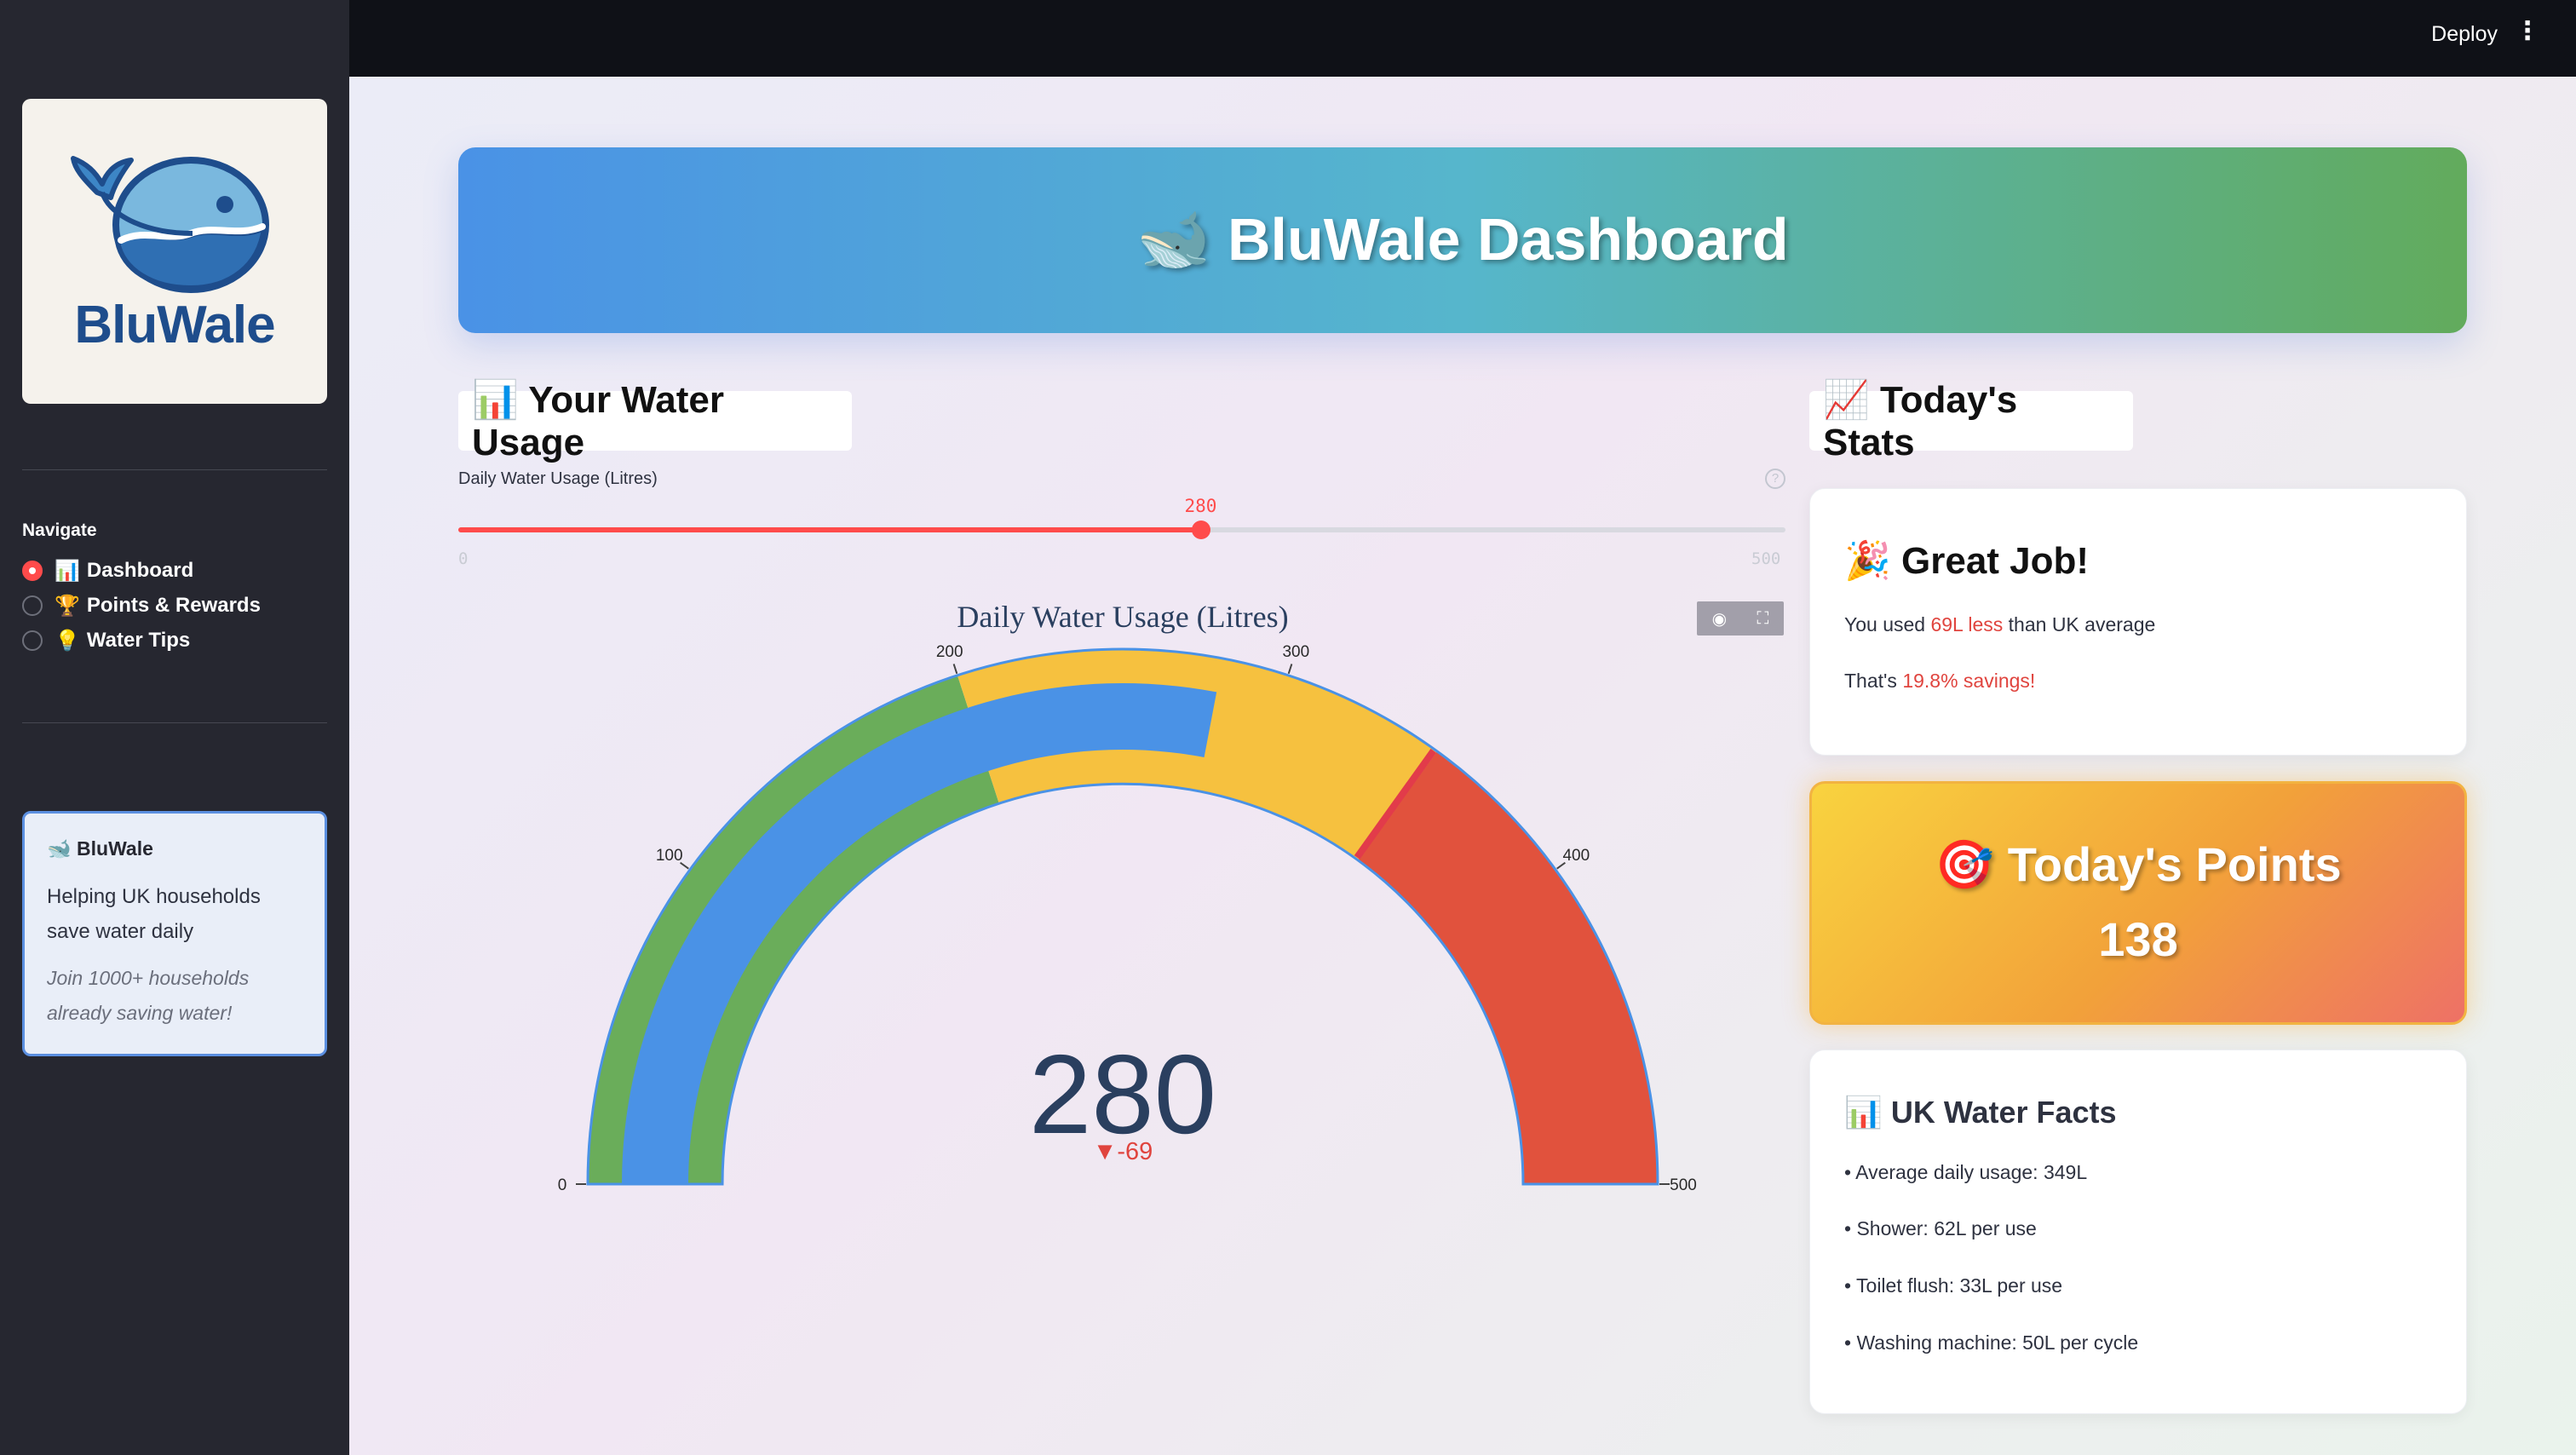  What do you see at coordinates (464, 559) in the screenshot?
I see `slider-min: 0` at bounding box center [464, 559].